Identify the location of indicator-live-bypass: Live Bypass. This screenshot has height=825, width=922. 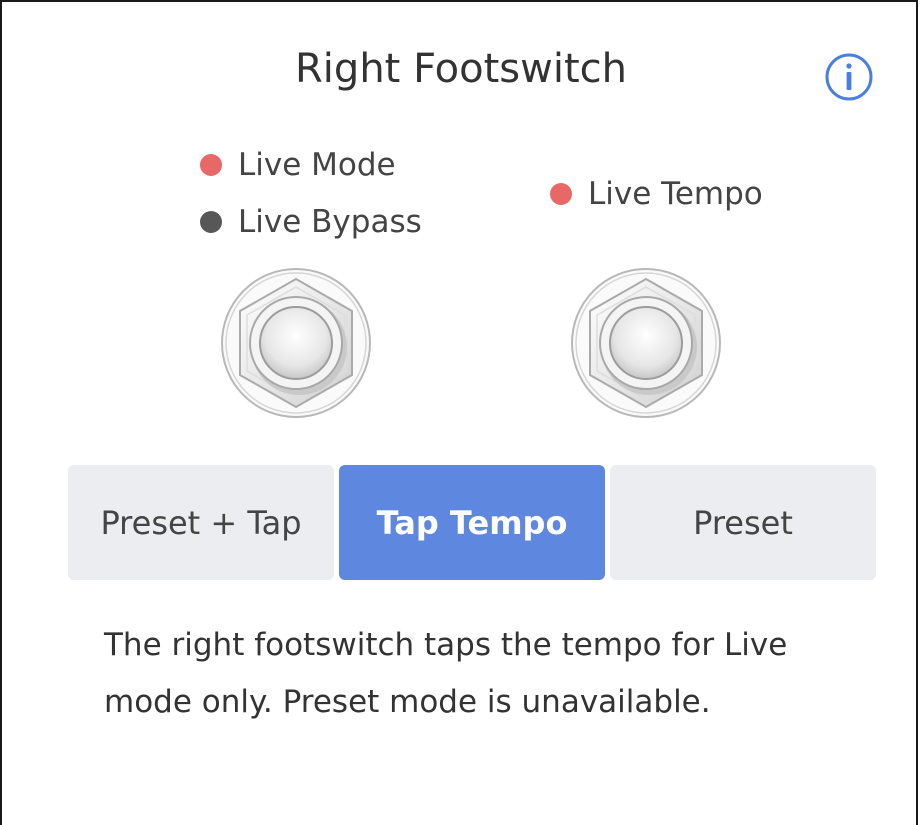
(311, 222).